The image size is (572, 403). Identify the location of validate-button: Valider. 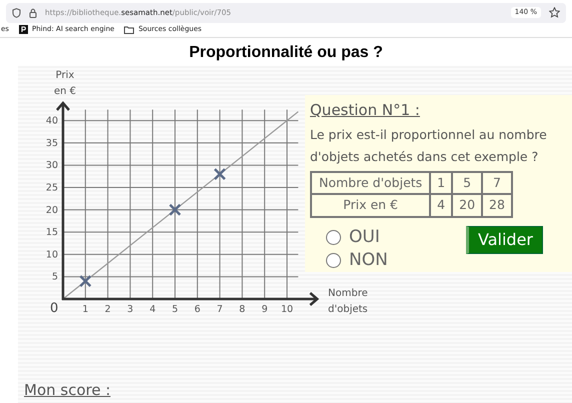
(504, 240).